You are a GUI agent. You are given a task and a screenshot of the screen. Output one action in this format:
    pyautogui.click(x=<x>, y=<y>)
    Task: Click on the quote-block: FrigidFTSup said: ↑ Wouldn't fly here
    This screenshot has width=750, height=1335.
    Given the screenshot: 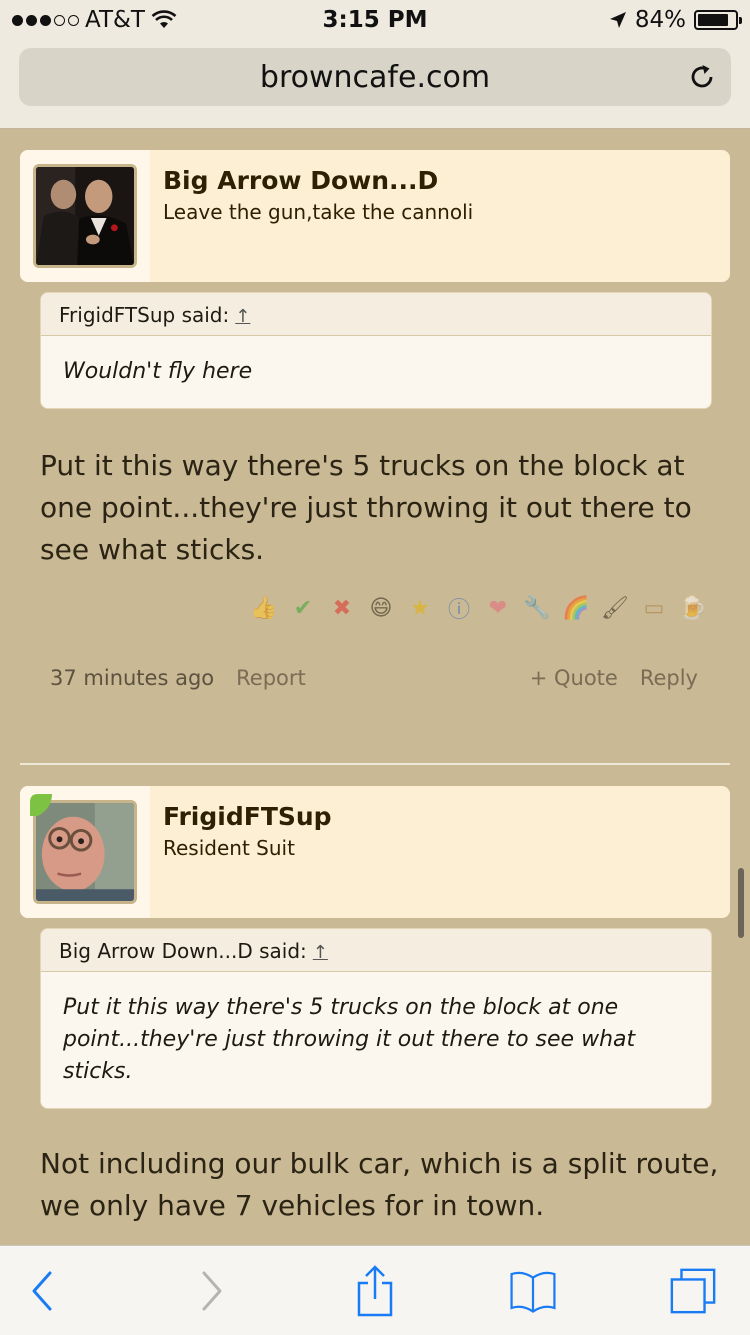 What is the action you would take?
    pyautogui.click(x=376, y=350)
    